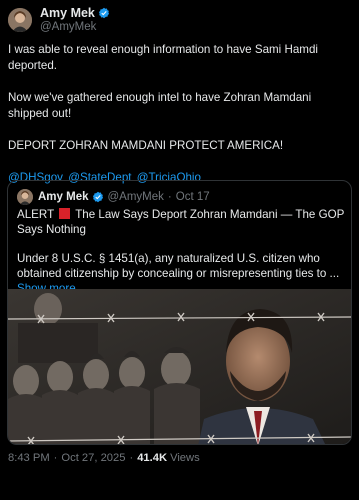  What do you see at coordinates (67, 13) in the screenshot?
I see `author-display-name: Amy Mek` at bounding box center [67, 13].